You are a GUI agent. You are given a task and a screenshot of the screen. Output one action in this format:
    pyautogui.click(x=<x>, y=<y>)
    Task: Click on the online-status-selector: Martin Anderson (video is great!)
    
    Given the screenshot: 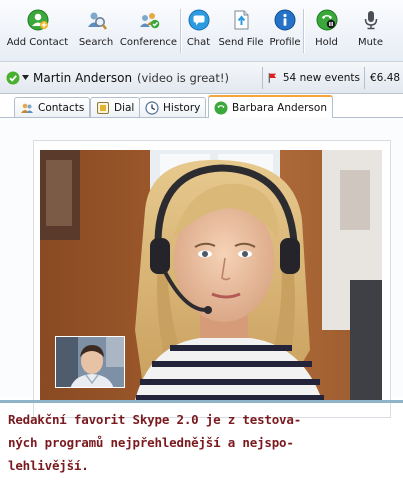 What is the action you would take?
    pyautogui.click(x=132, y=78)
    